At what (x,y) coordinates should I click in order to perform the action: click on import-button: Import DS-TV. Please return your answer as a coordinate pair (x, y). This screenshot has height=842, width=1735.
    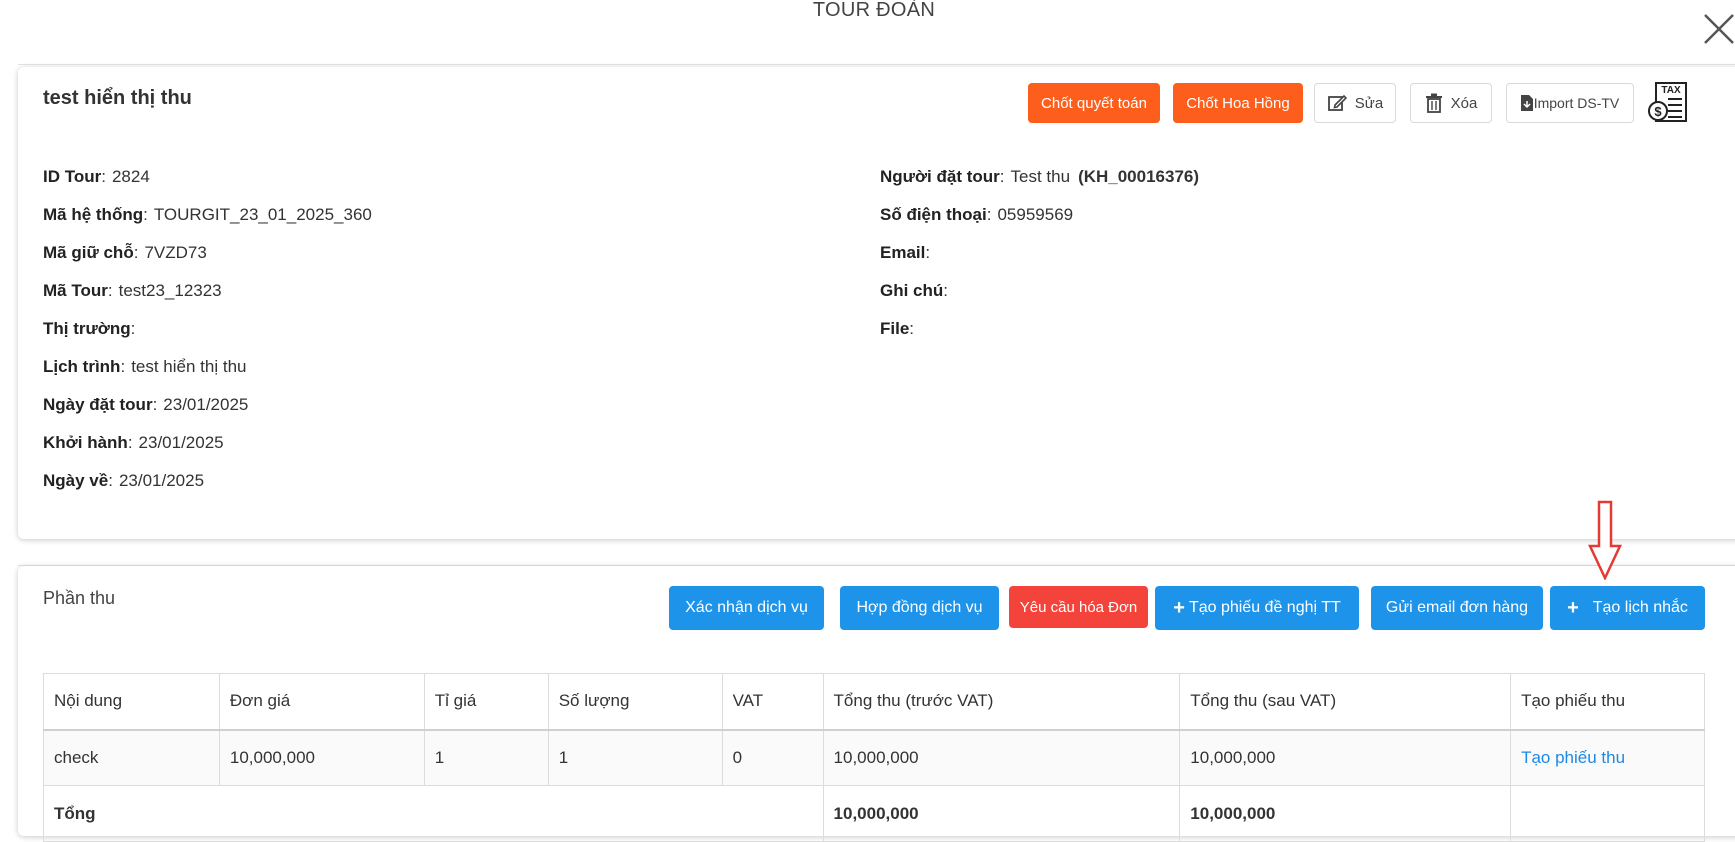
    Looking at the image, I should click on (1570, 103).